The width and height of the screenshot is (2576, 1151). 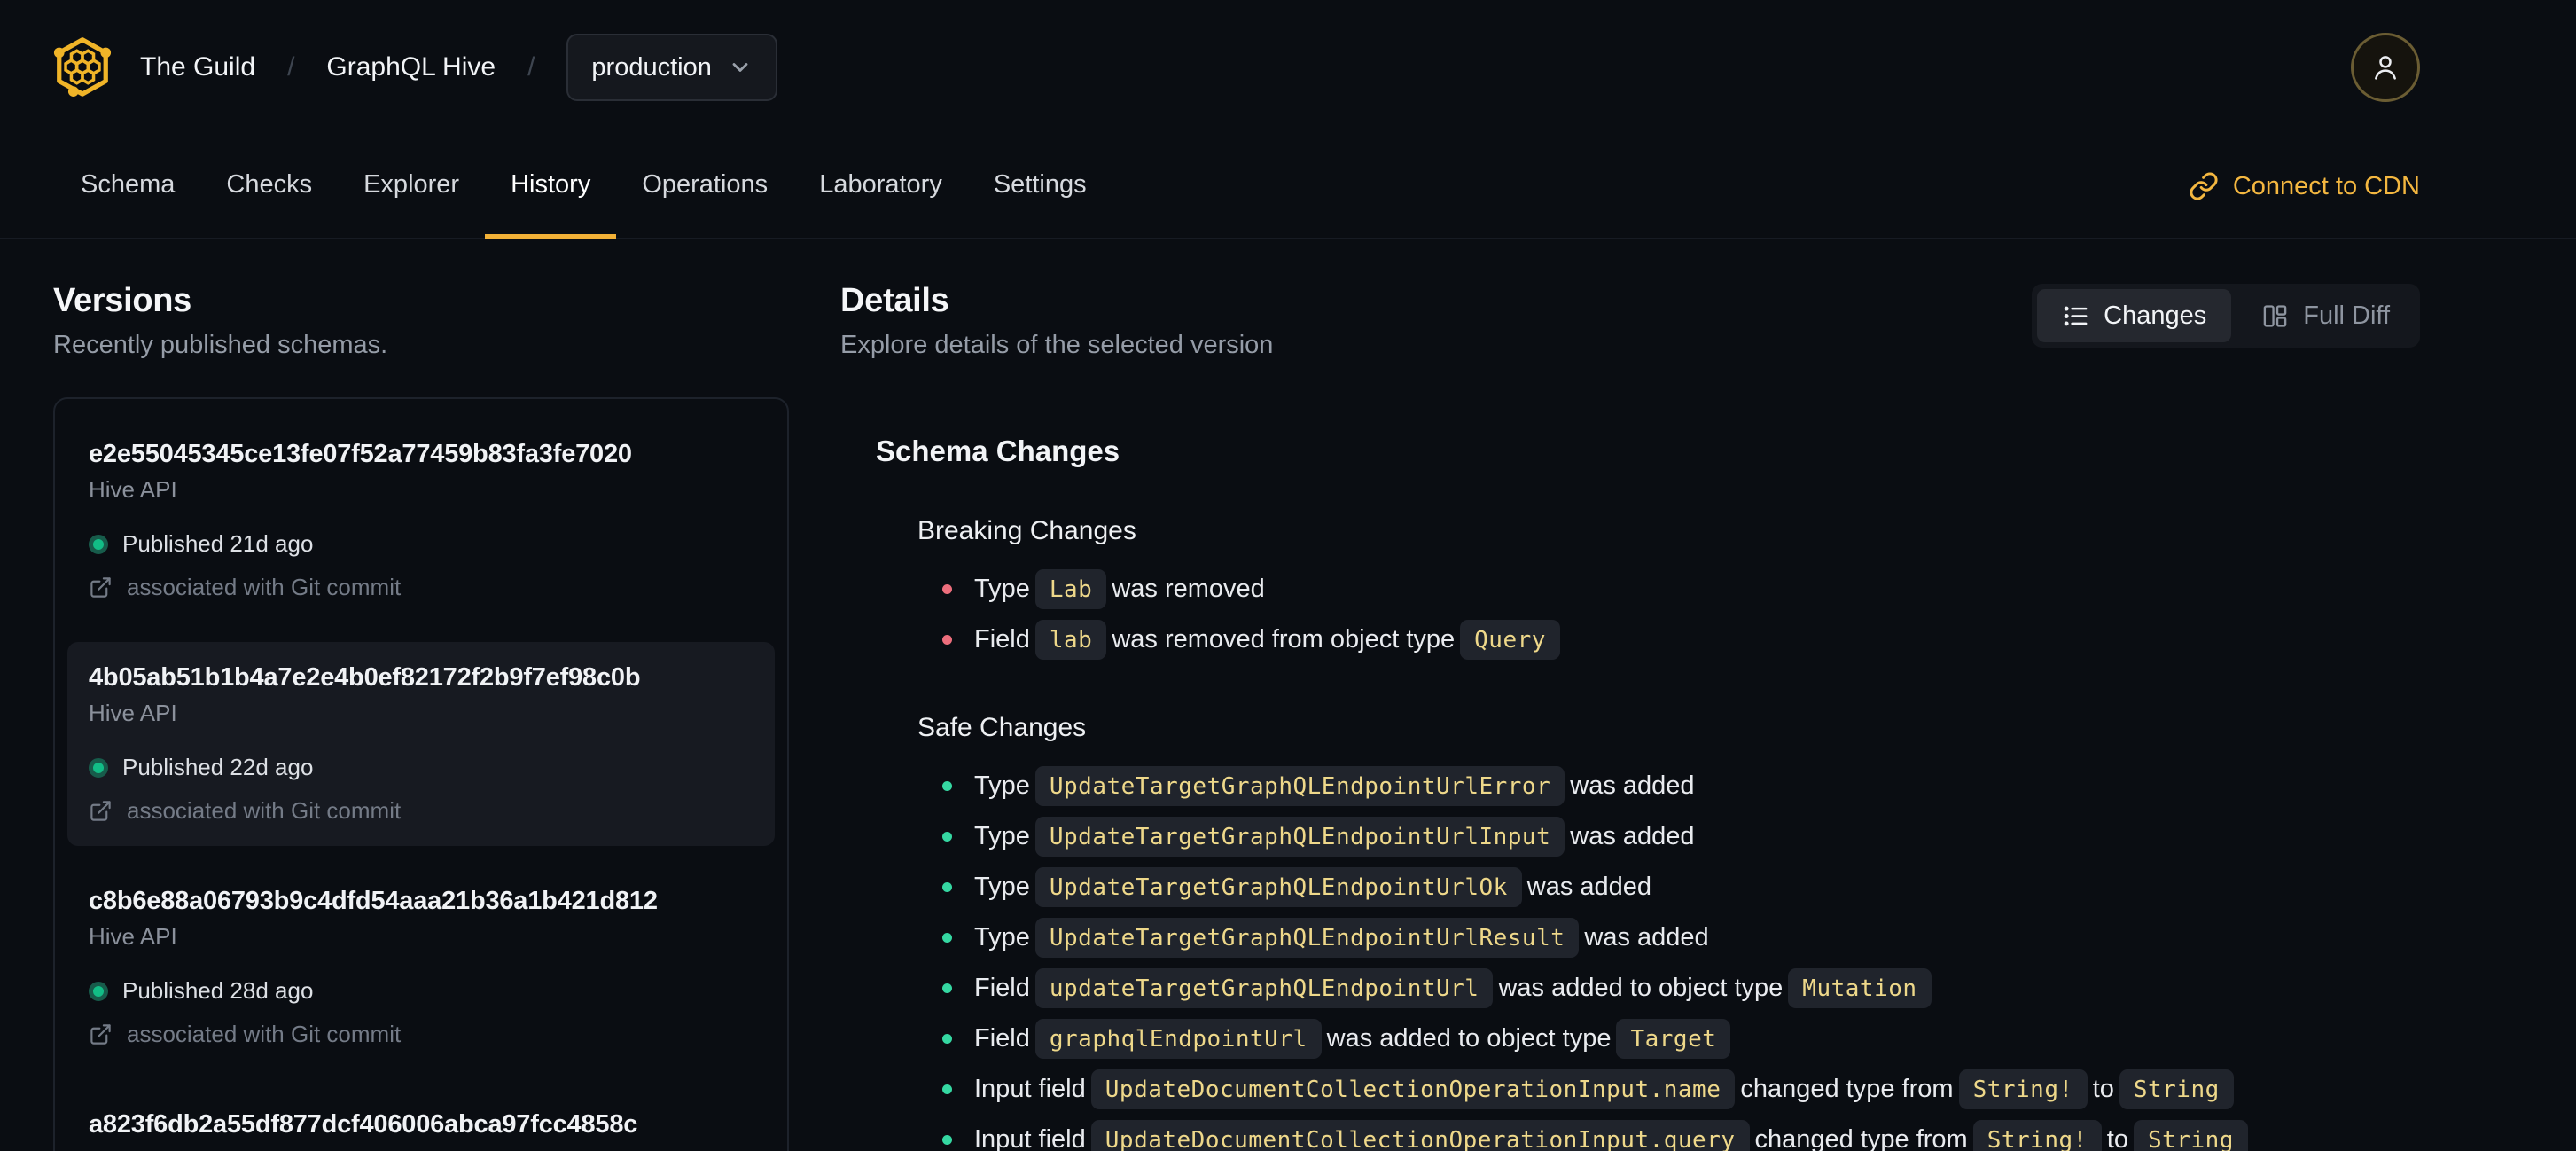 What do you see at coordinates (651, 67) in the screenshot?
I see `target-selector-value: production` at bounding box center [651, 67].